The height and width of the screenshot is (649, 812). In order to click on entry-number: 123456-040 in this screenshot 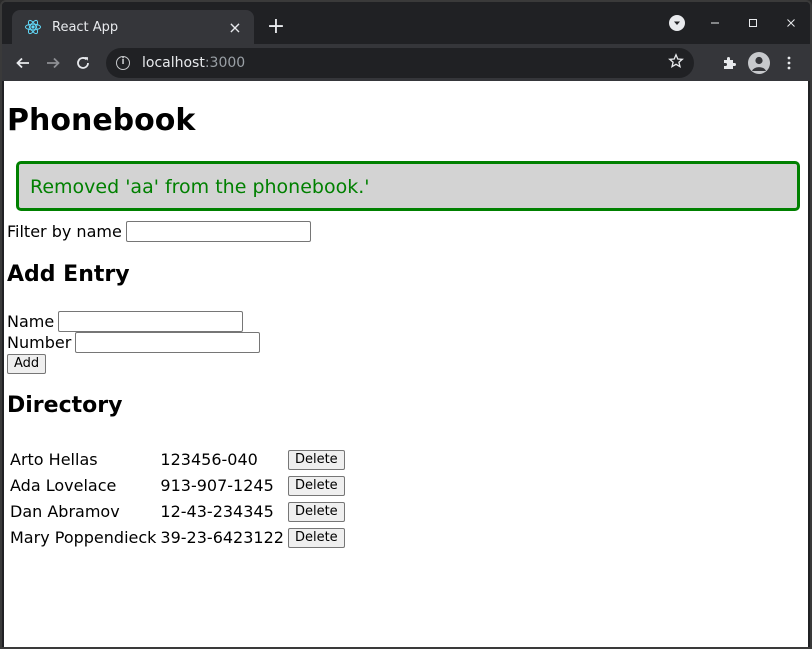, I will do `click(209, 459)`.